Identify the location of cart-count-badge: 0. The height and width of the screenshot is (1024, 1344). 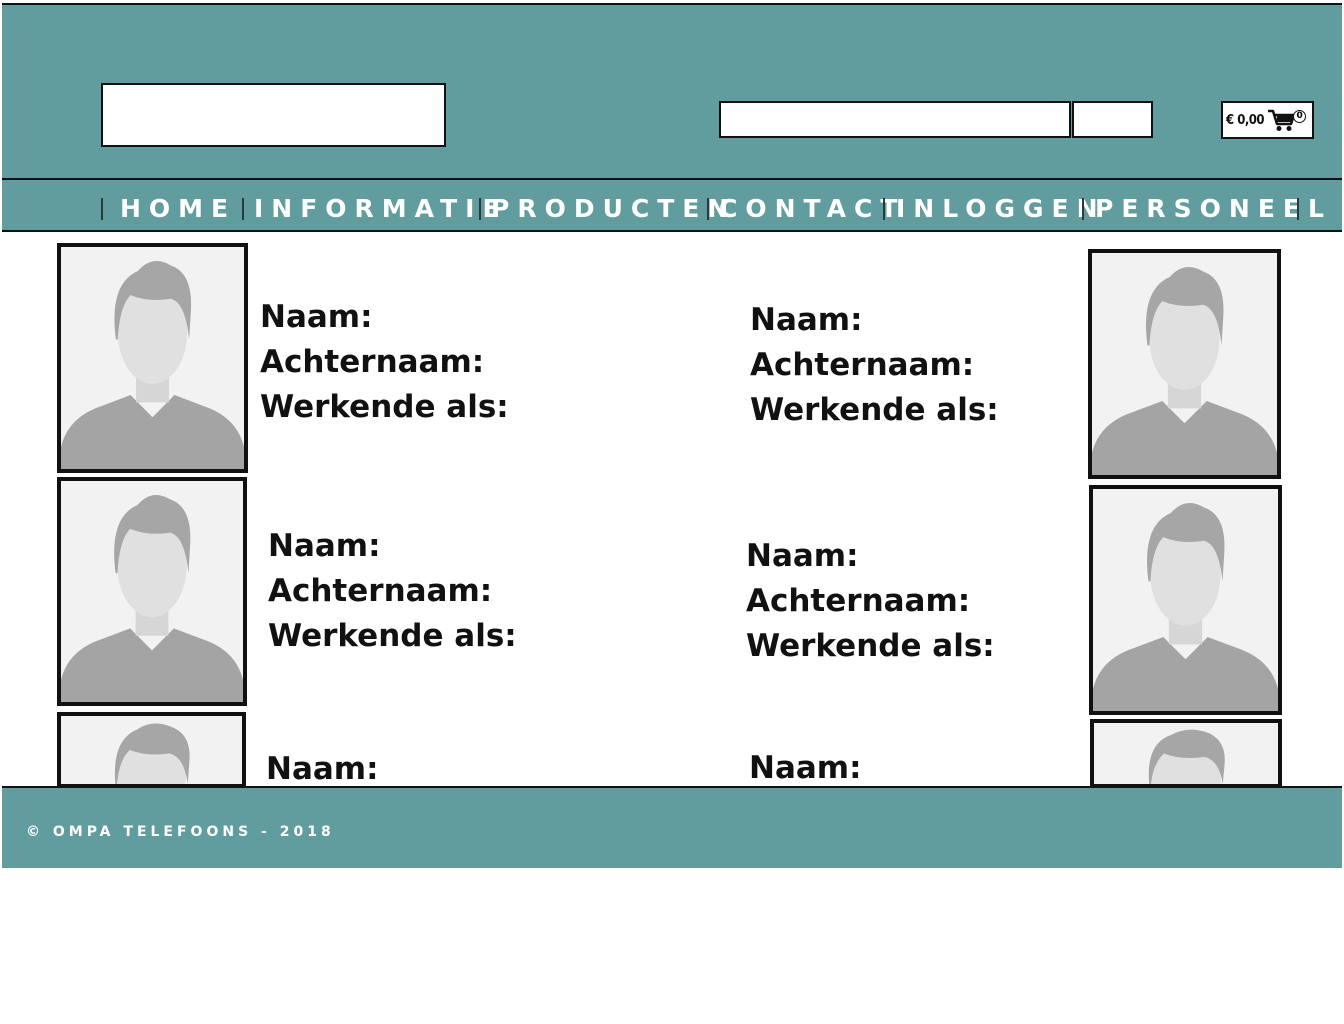
(1300, 116).